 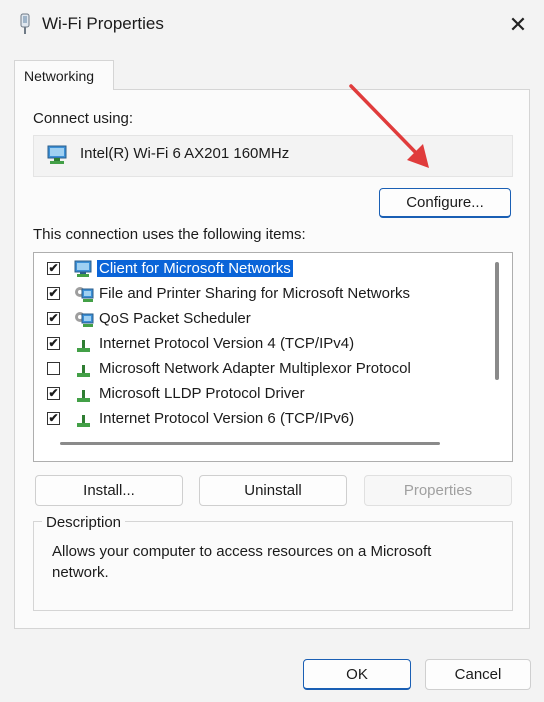 I want to click on wifi-adapter-icon, so click(x=25, y=24).